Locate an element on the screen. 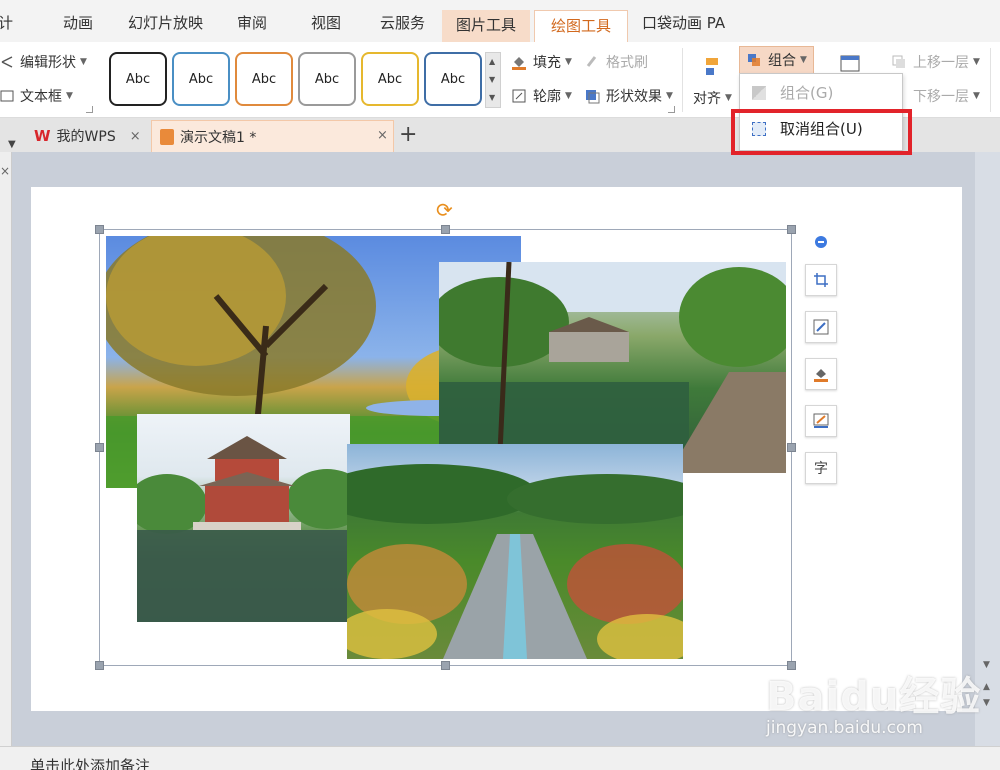 The image size is (1000, 770). tab-presentation-label: 演示文稿1 * is located at coordinates (218, 137).